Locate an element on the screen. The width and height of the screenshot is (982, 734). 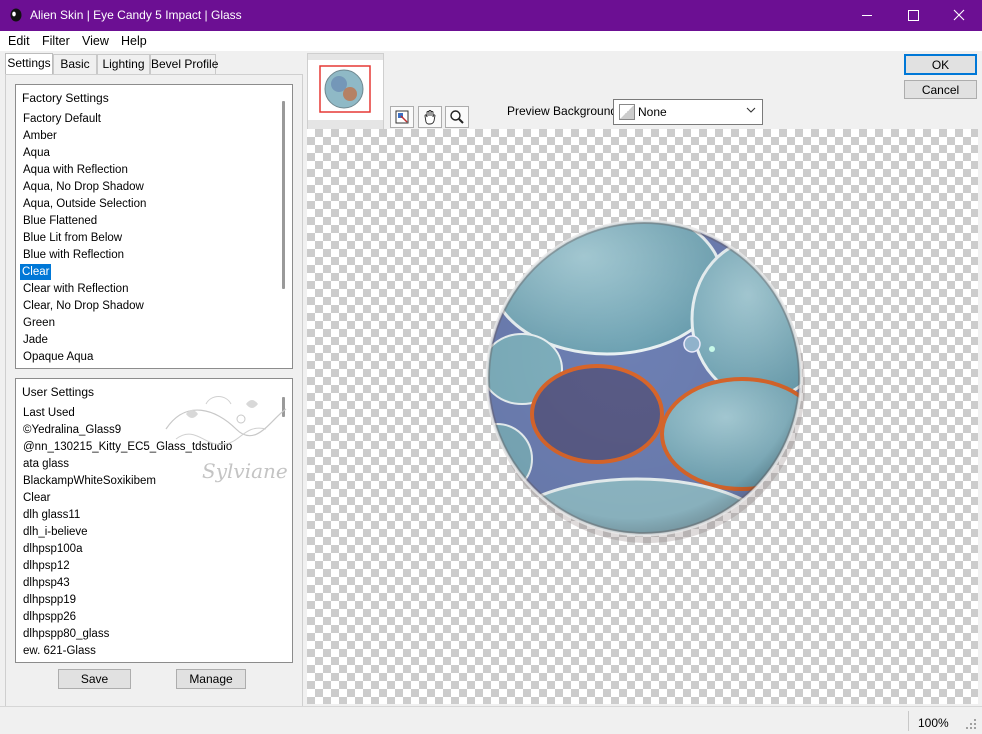
close-icon is located at coordinates (959, 15).